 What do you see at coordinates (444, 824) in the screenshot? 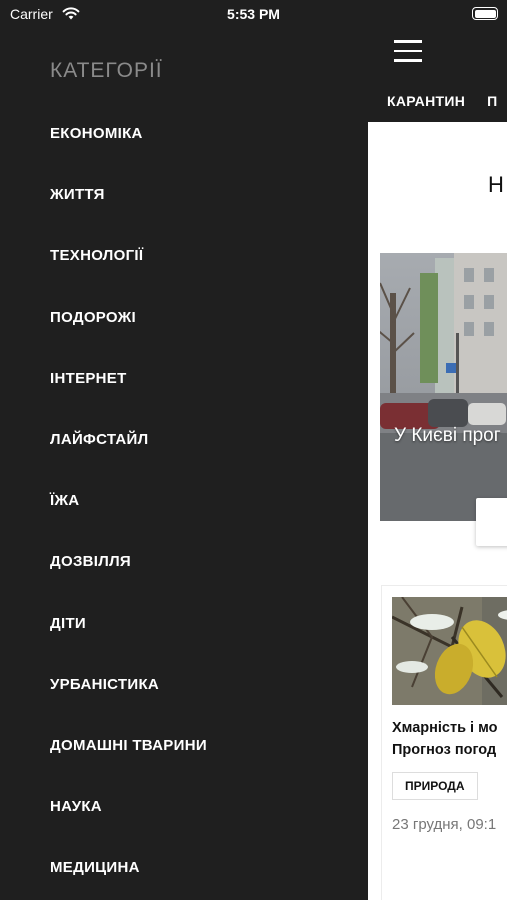
I see `news-card-date: 23 грудня, 09:1` at bounding box center [444, 824].